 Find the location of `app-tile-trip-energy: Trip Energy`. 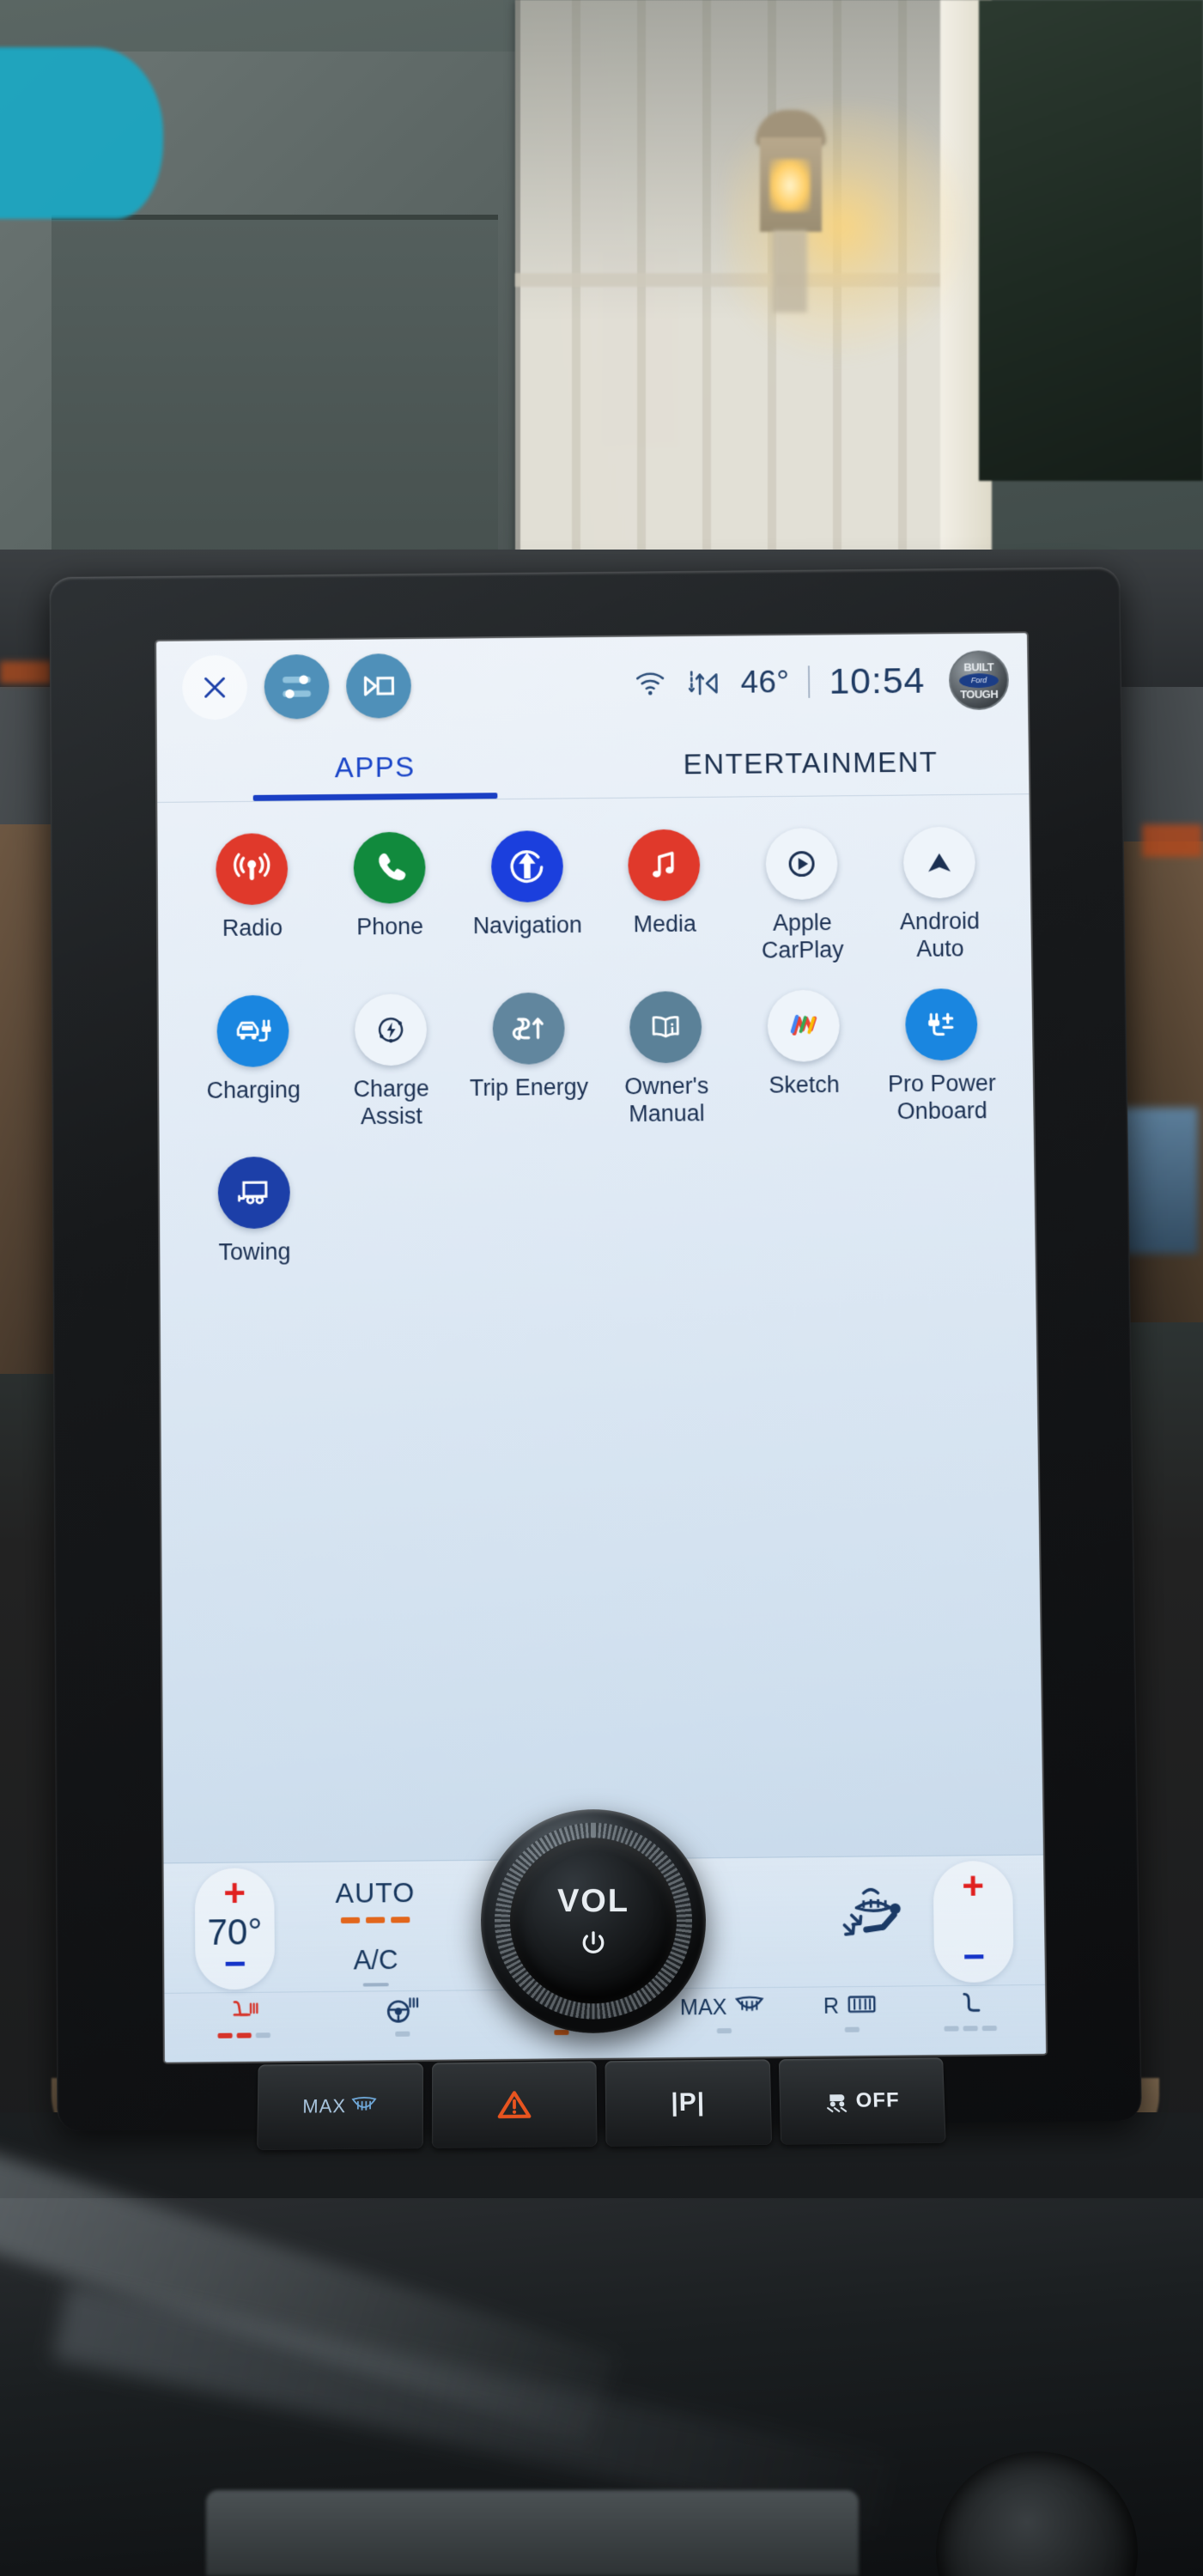

app-tile-trip-energy: Trip Energy is located at coordinates (528, 1060).